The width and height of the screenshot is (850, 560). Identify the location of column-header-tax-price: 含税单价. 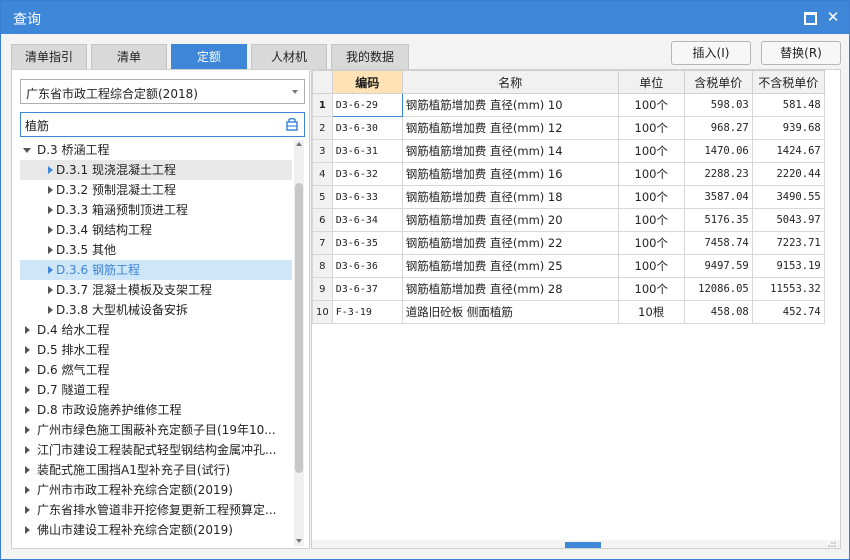
(718, 82).